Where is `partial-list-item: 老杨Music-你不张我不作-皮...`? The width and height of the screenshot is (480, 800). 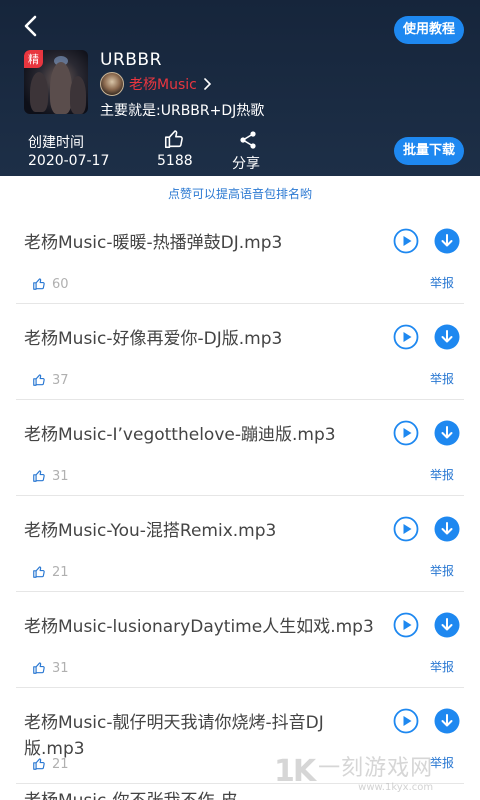 partial-list-item: 老杨Music-你不张我不作-皮... is located at coordinates (139, 793).